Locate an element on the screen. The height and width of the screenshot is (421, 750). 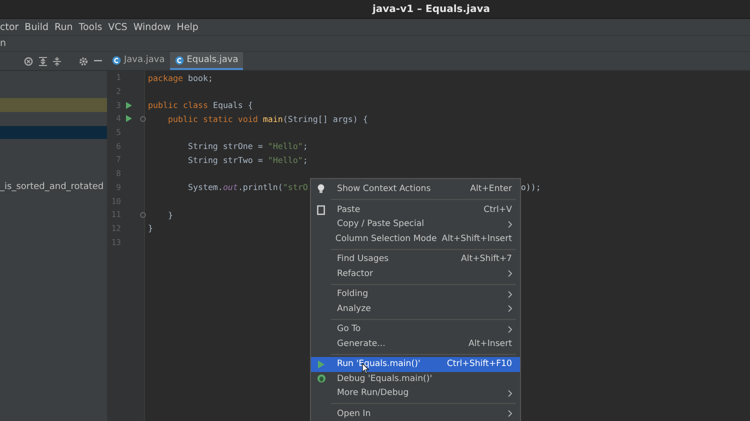
window-title: java-v1 – Equals.java is located at coordinates (431, 9).